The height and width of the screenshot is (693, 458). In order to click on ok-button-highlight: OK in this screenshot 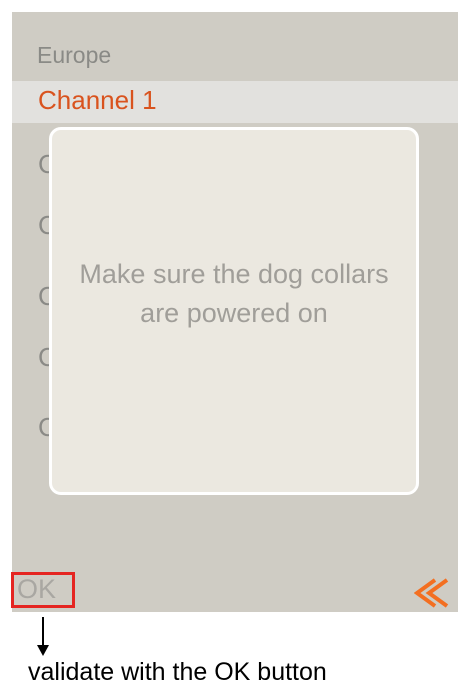, I will do `click(43, 590)`.